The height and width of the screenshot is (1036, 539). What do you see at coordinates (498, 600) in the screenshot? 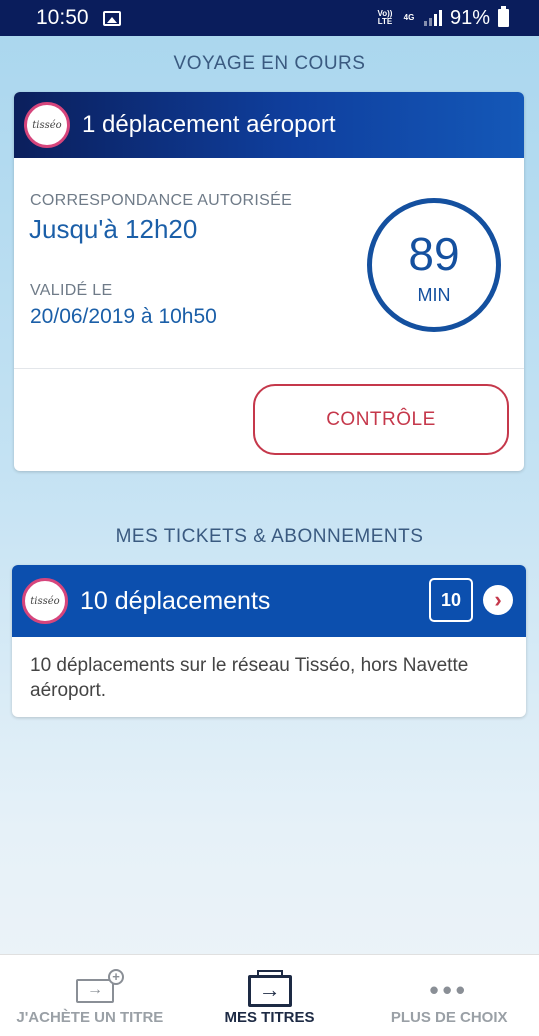
I see `chevron-right-icon: ›` at bounding box center [498, 600].